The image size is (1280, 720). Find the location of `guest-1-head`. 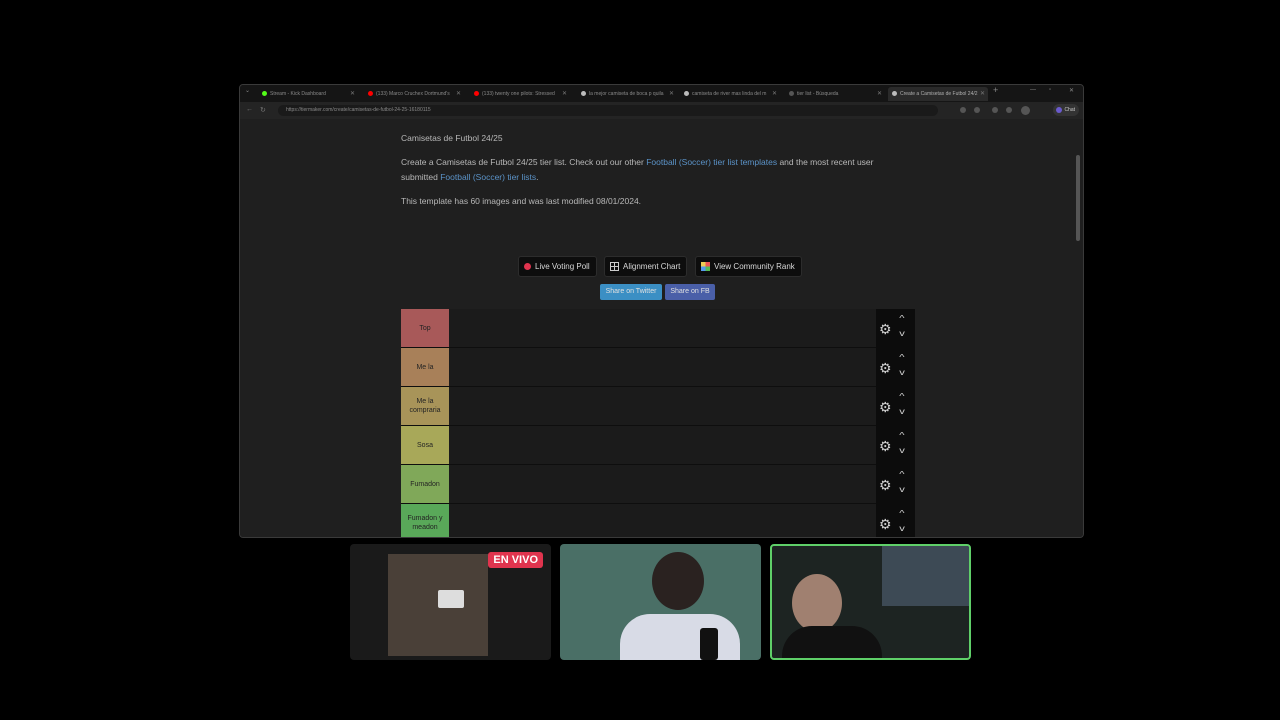

guest-1-head is located at coordinates (678, 581).